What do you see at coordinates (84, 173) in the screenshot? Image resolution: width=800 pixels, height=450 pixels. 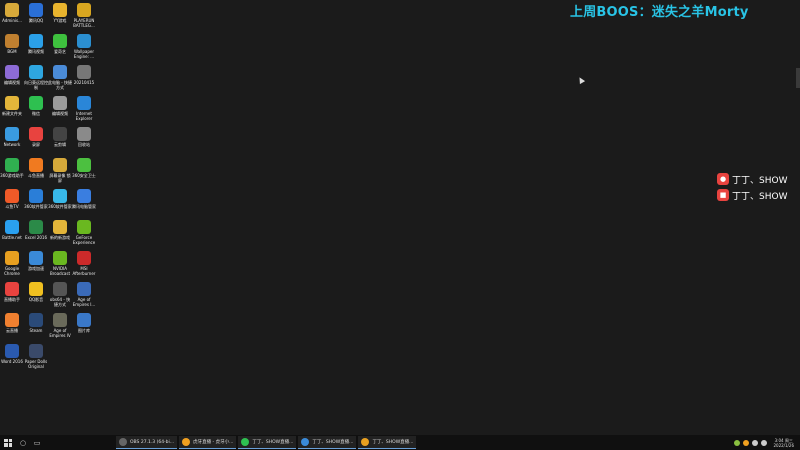 I see `desktop-icon: 360安全卫士` at bounding box center [84, 173].